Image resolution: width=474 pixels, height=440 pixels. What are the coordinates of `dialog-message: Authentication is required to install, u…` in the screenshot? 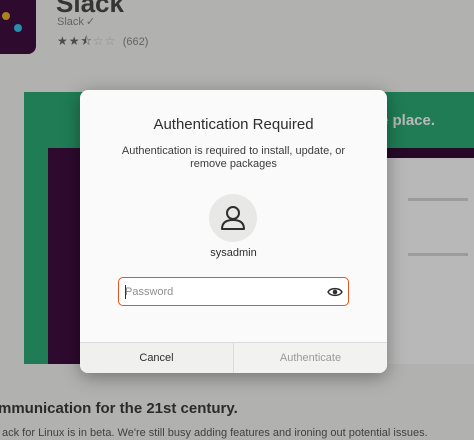 It's located at (233, 157).